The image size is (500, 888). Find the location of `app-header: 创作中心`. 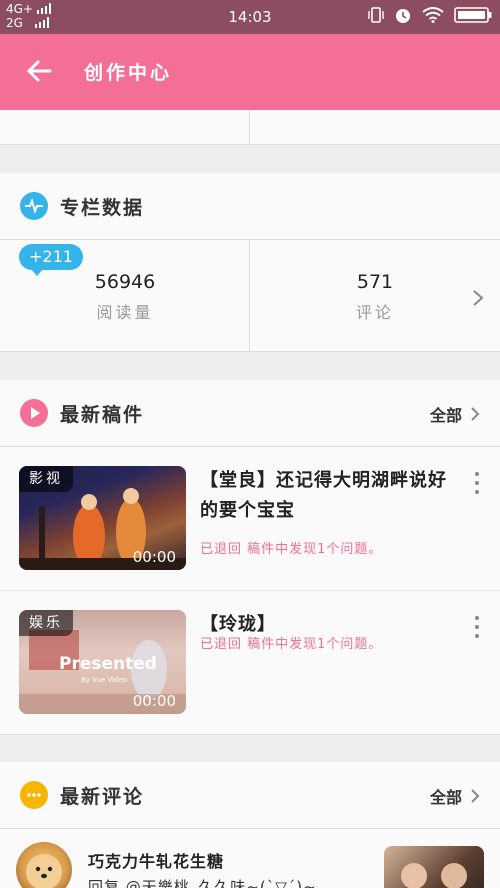

app-header: 创作中心 is located at coordinates (250, 72).